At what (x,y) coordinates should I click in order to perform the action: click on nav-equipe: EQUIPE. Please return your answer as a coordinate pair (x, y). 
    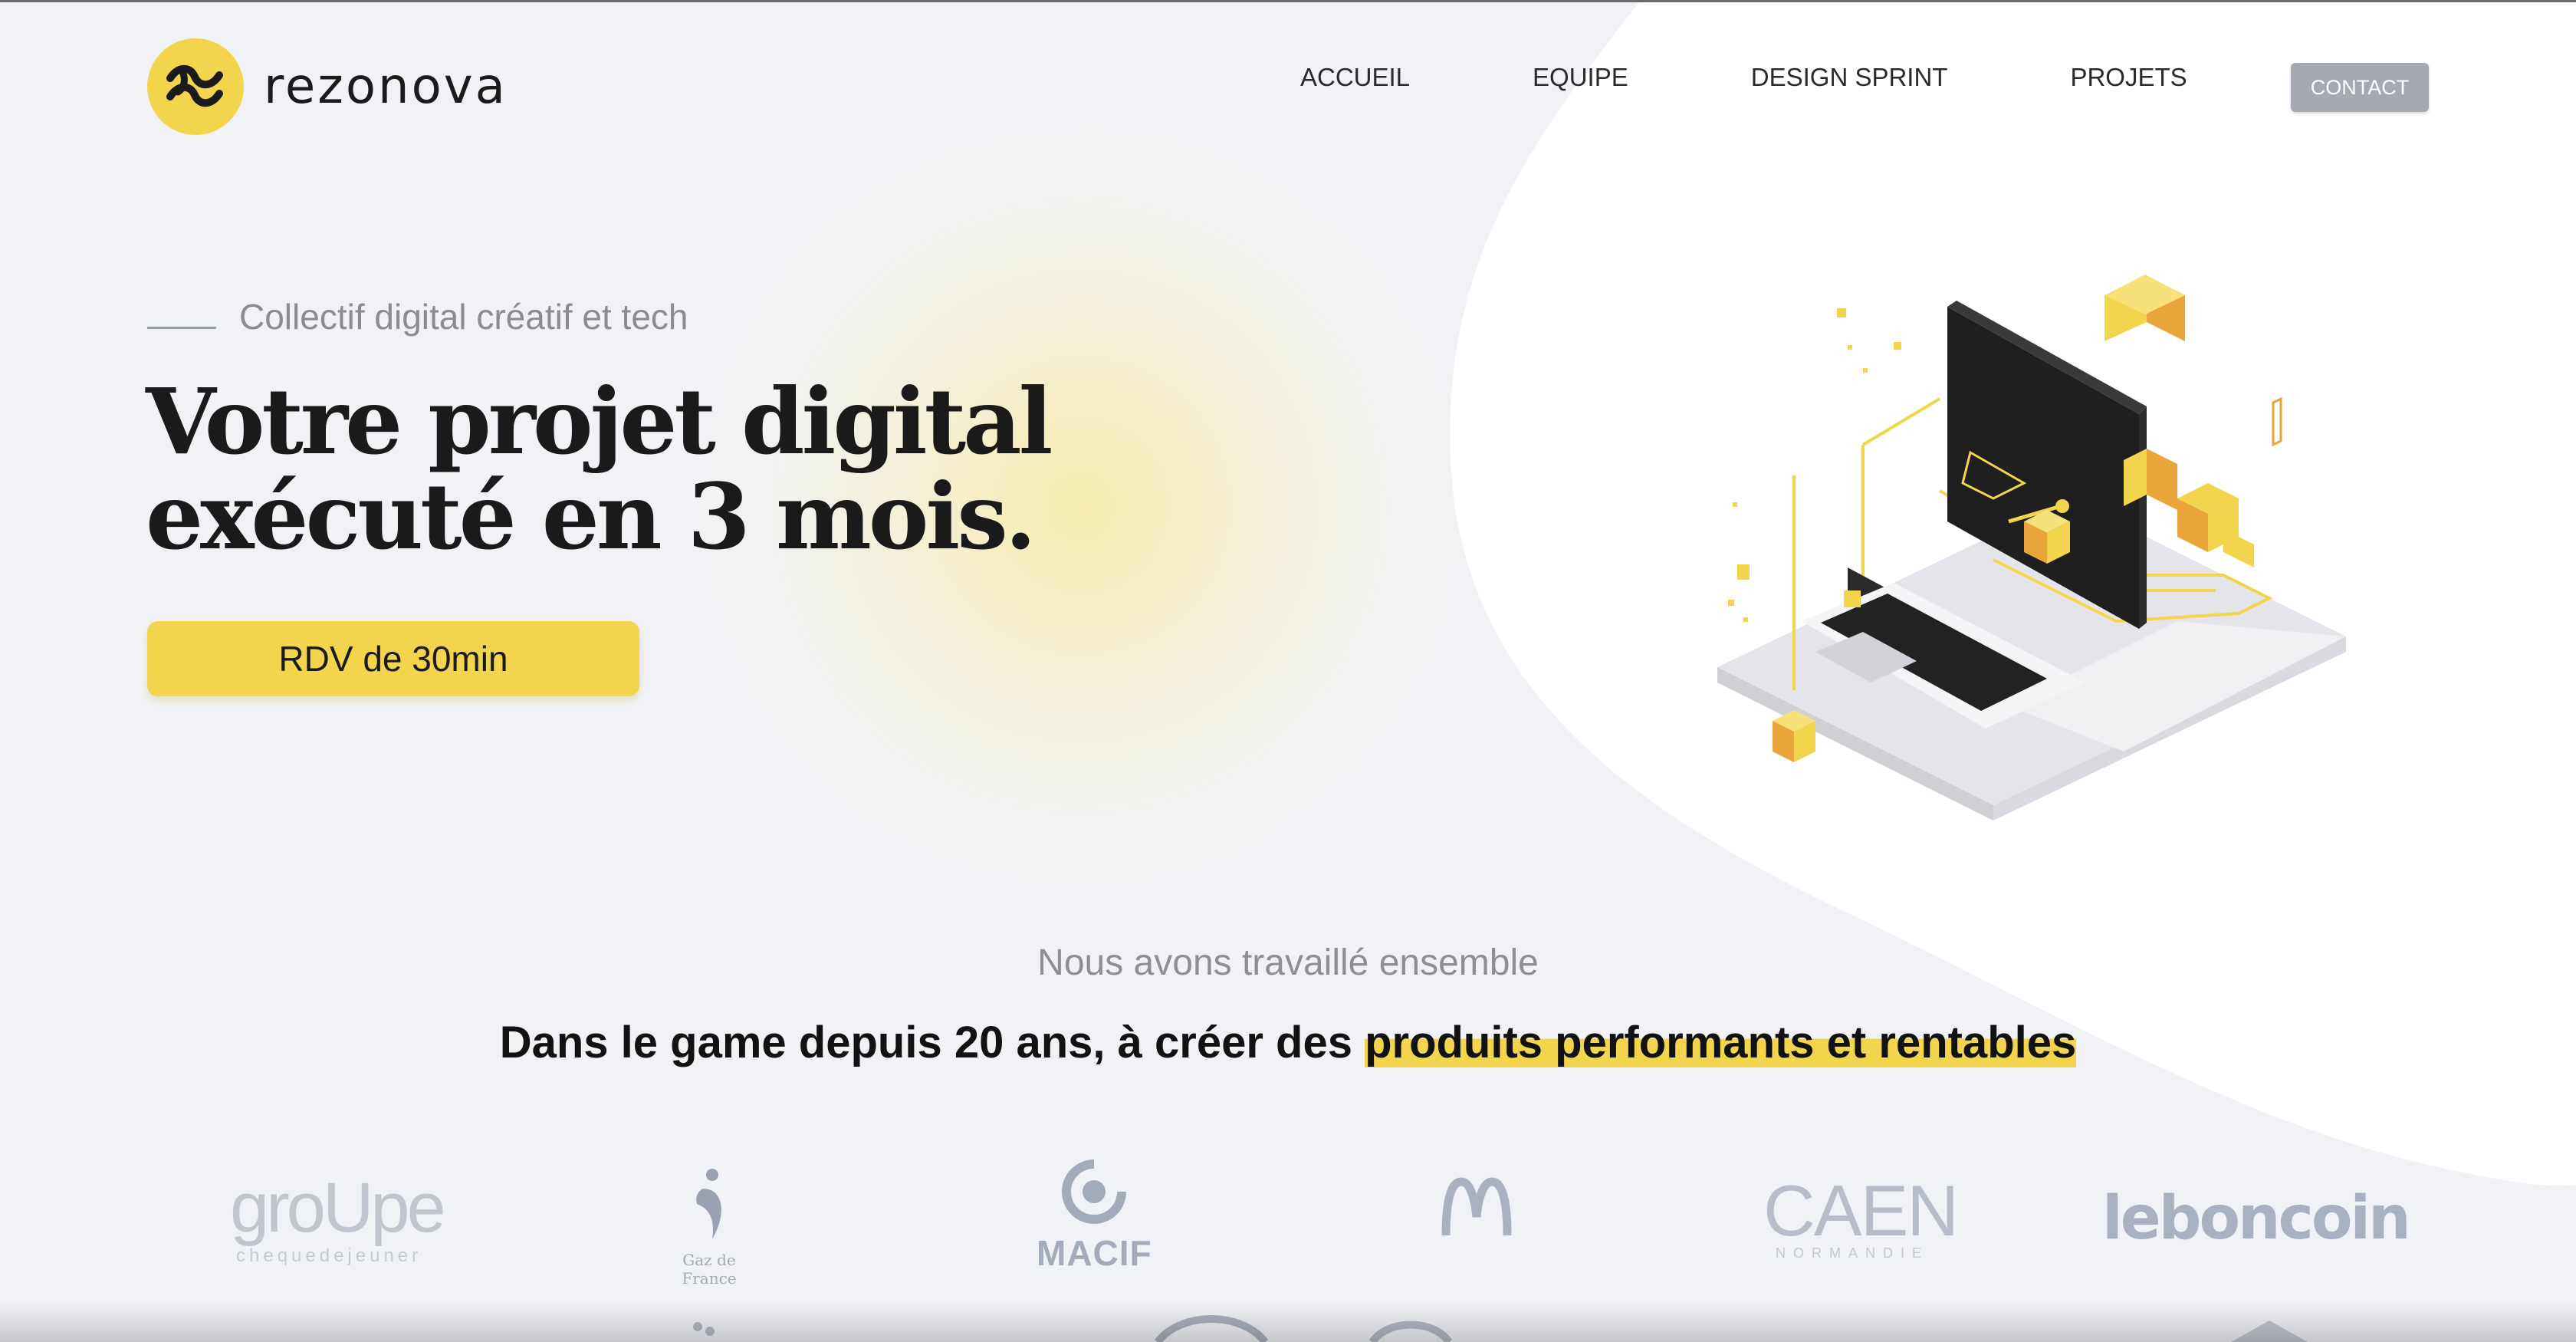
    Looking at the image, I should click on (1581, 77).